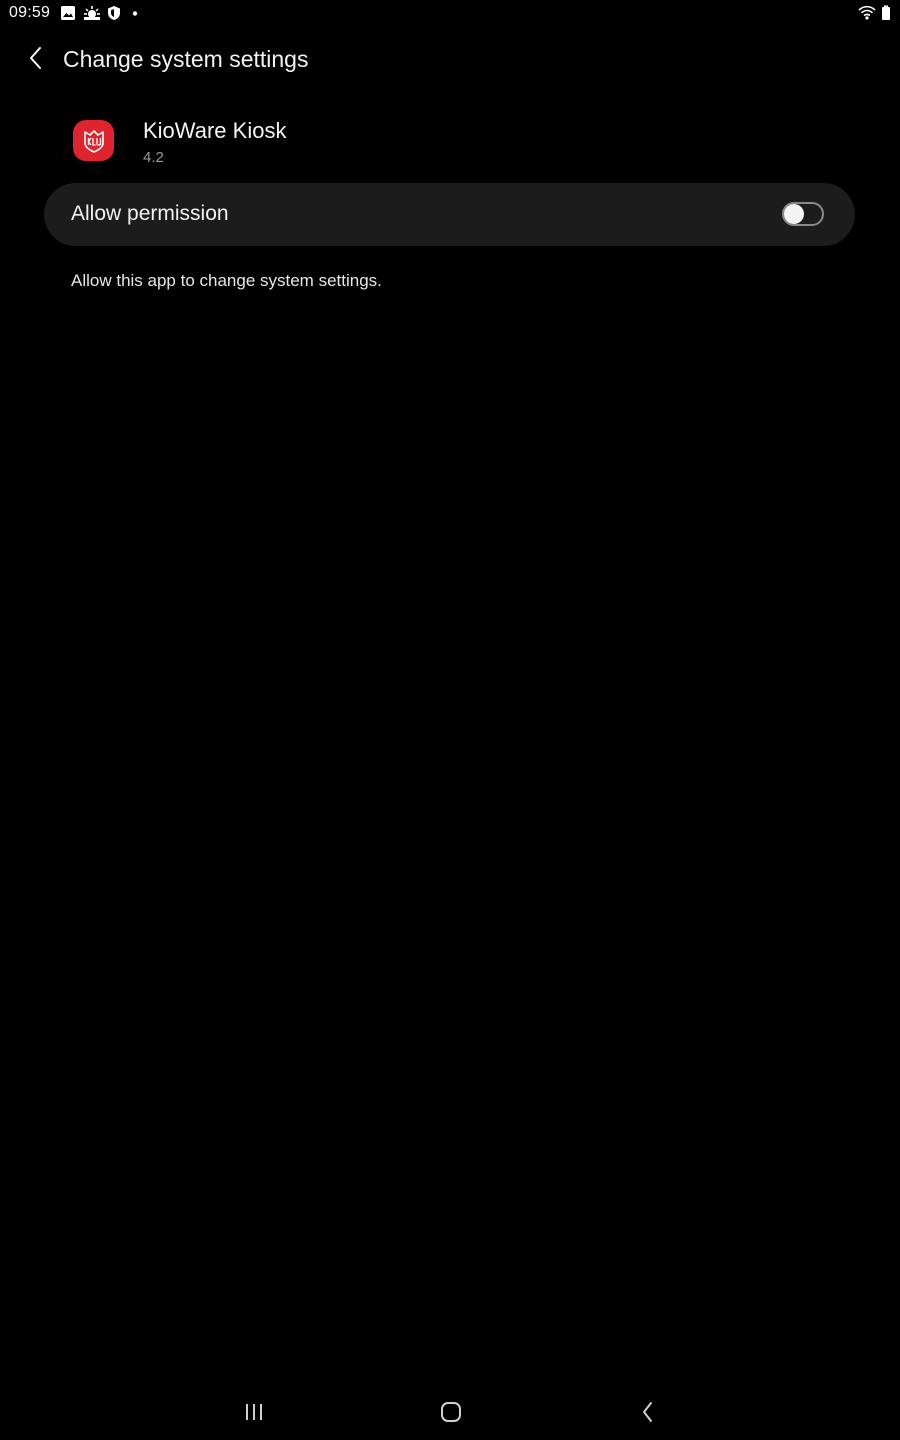  I want to click on chevron-left-icon, so click(36, 60).